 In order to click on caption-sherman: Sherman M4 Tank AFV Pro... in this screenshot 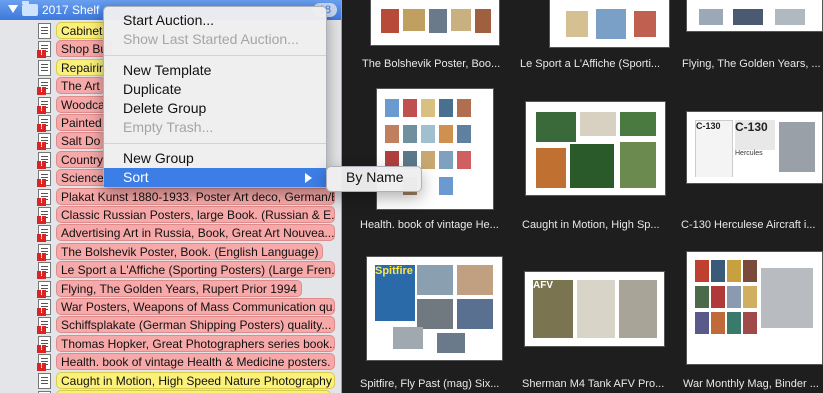, I will do `click(593, 384)`.